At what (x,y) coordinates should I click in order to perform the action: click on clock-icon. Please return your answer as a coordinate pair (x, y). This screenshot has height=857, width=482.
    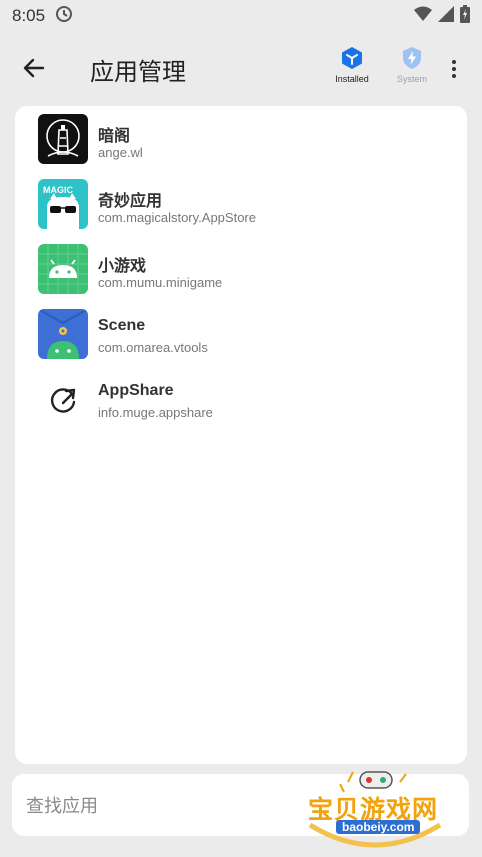
    Looking at the image, I should click on (64, 16).